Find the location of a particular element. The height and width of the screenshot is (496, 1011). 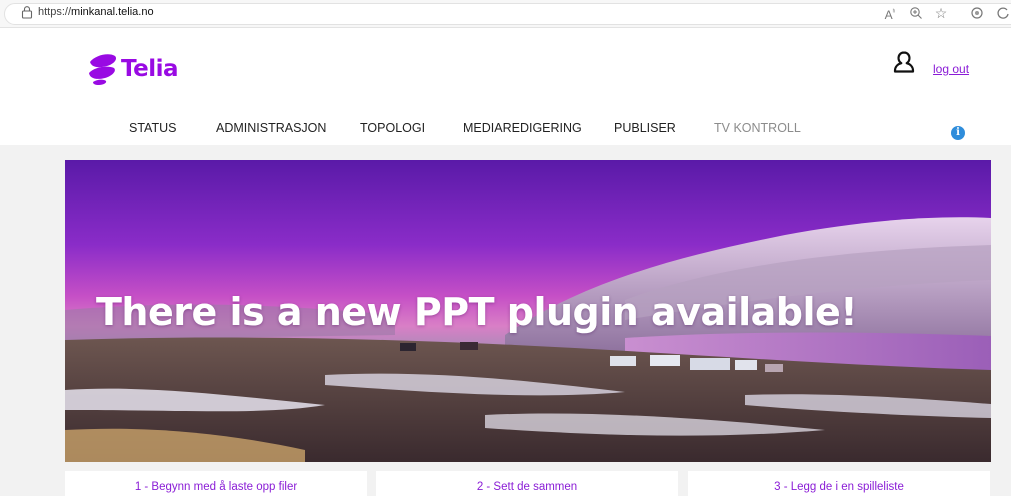

favorite-star-icon: ☆ is located at coordinates (941, 13).